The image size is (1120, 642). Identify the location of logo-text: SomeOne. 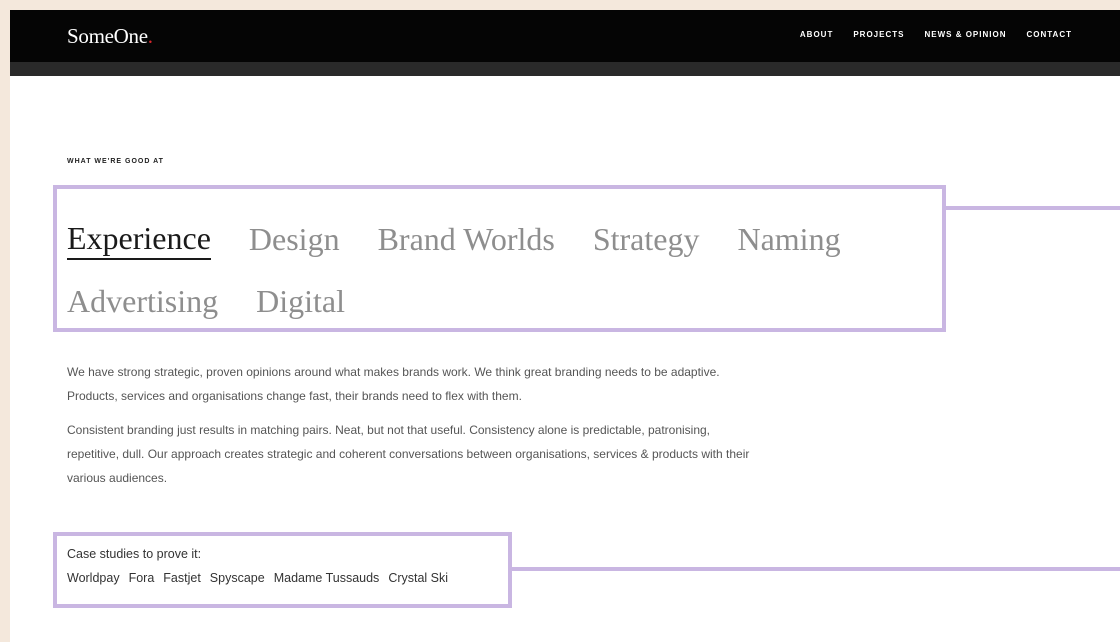
(107, 36).